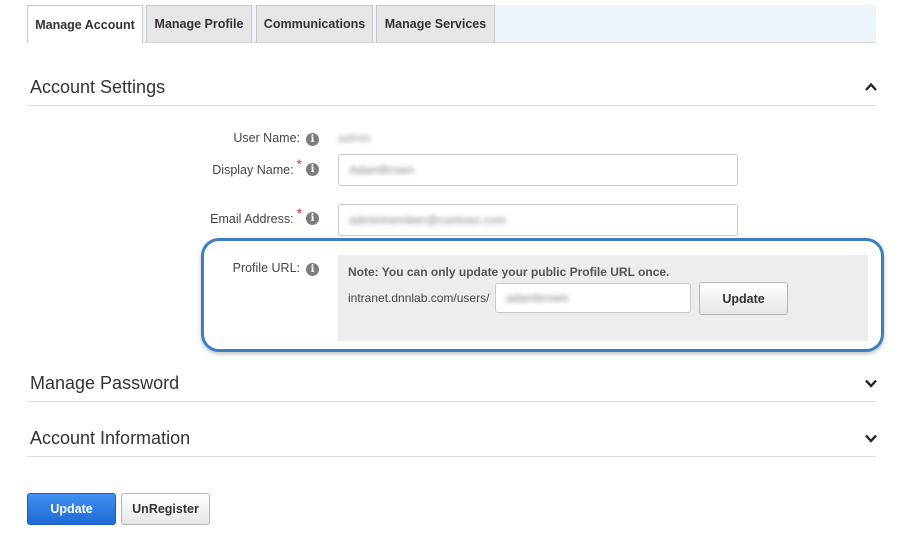  Describe the element at coordinates (382, 170) in the screenshot. I see `display-name-value: AdamBrown` at that location.